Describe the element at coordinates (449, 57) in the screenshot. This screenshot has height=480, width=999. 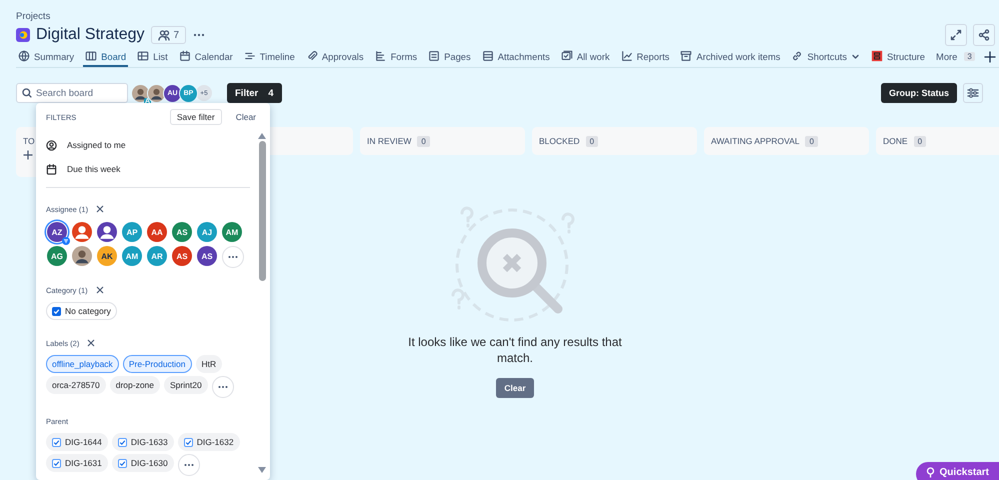
I see `tab: Pages` at that location.